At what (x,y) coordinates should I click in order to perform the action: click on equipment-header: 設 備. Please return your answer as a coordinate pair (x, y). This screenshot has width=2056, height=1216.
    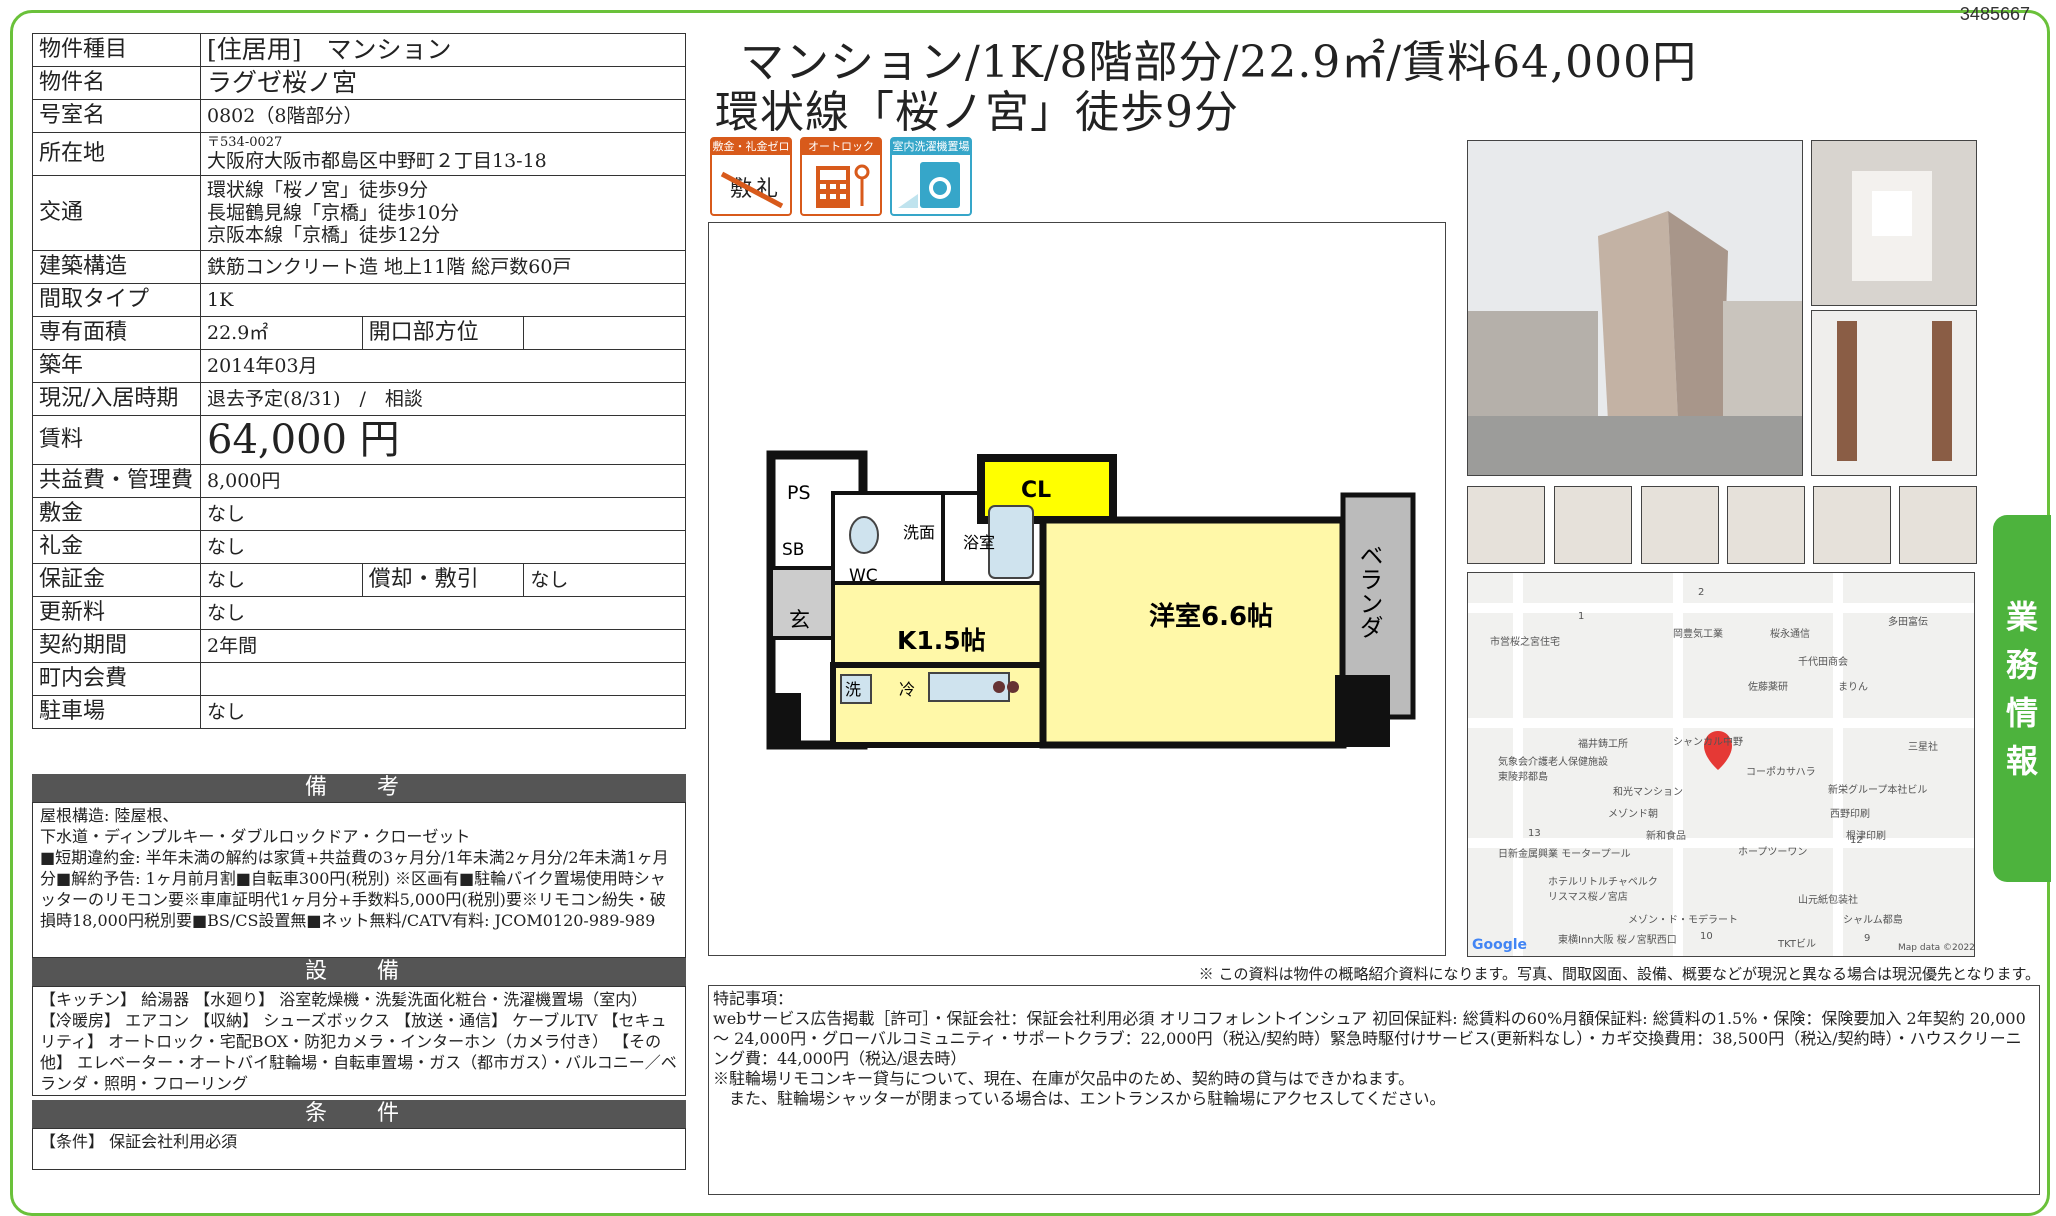
    Looking at the image, I should click on (359, 972).